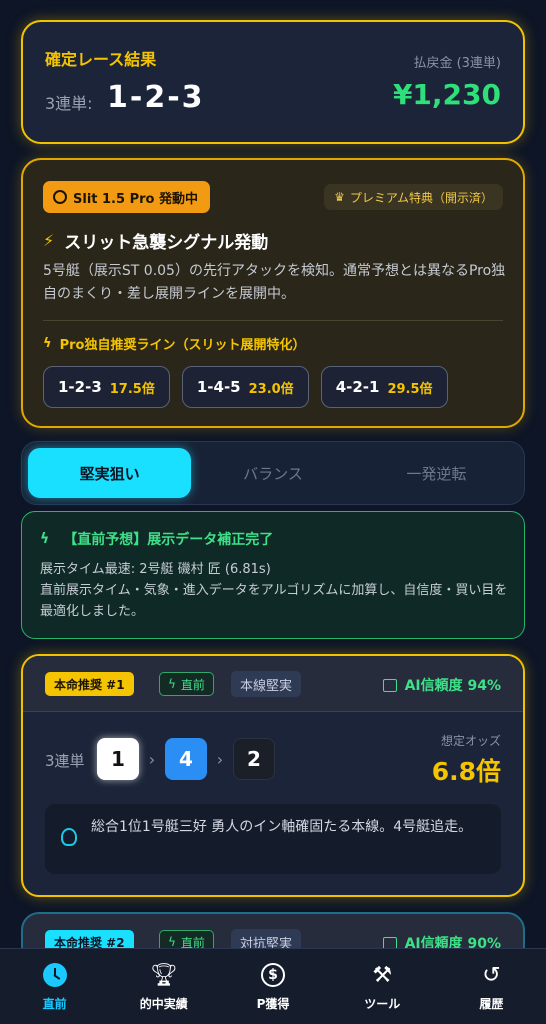 The image size is (546, 1024). Describe the element at coordinates (389, 685) in the screenshot. I see `bar-chart-icon` at that location.